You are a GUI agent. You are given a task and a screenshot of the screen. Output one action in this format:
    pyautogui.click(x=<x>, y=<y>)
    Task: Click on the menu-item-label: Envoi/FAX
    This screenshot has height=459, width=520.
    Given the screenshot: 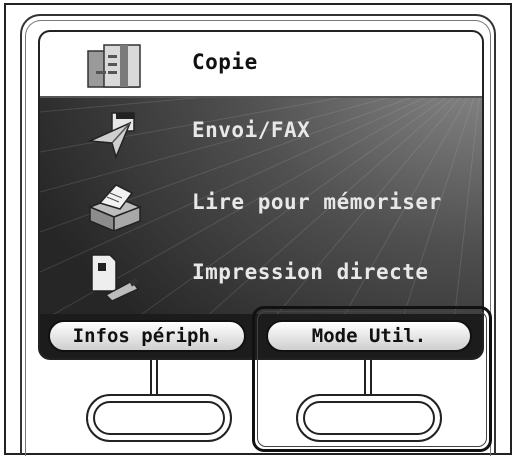 What is the action you would take?
    pyautogui.click(x=251, y=130)
    